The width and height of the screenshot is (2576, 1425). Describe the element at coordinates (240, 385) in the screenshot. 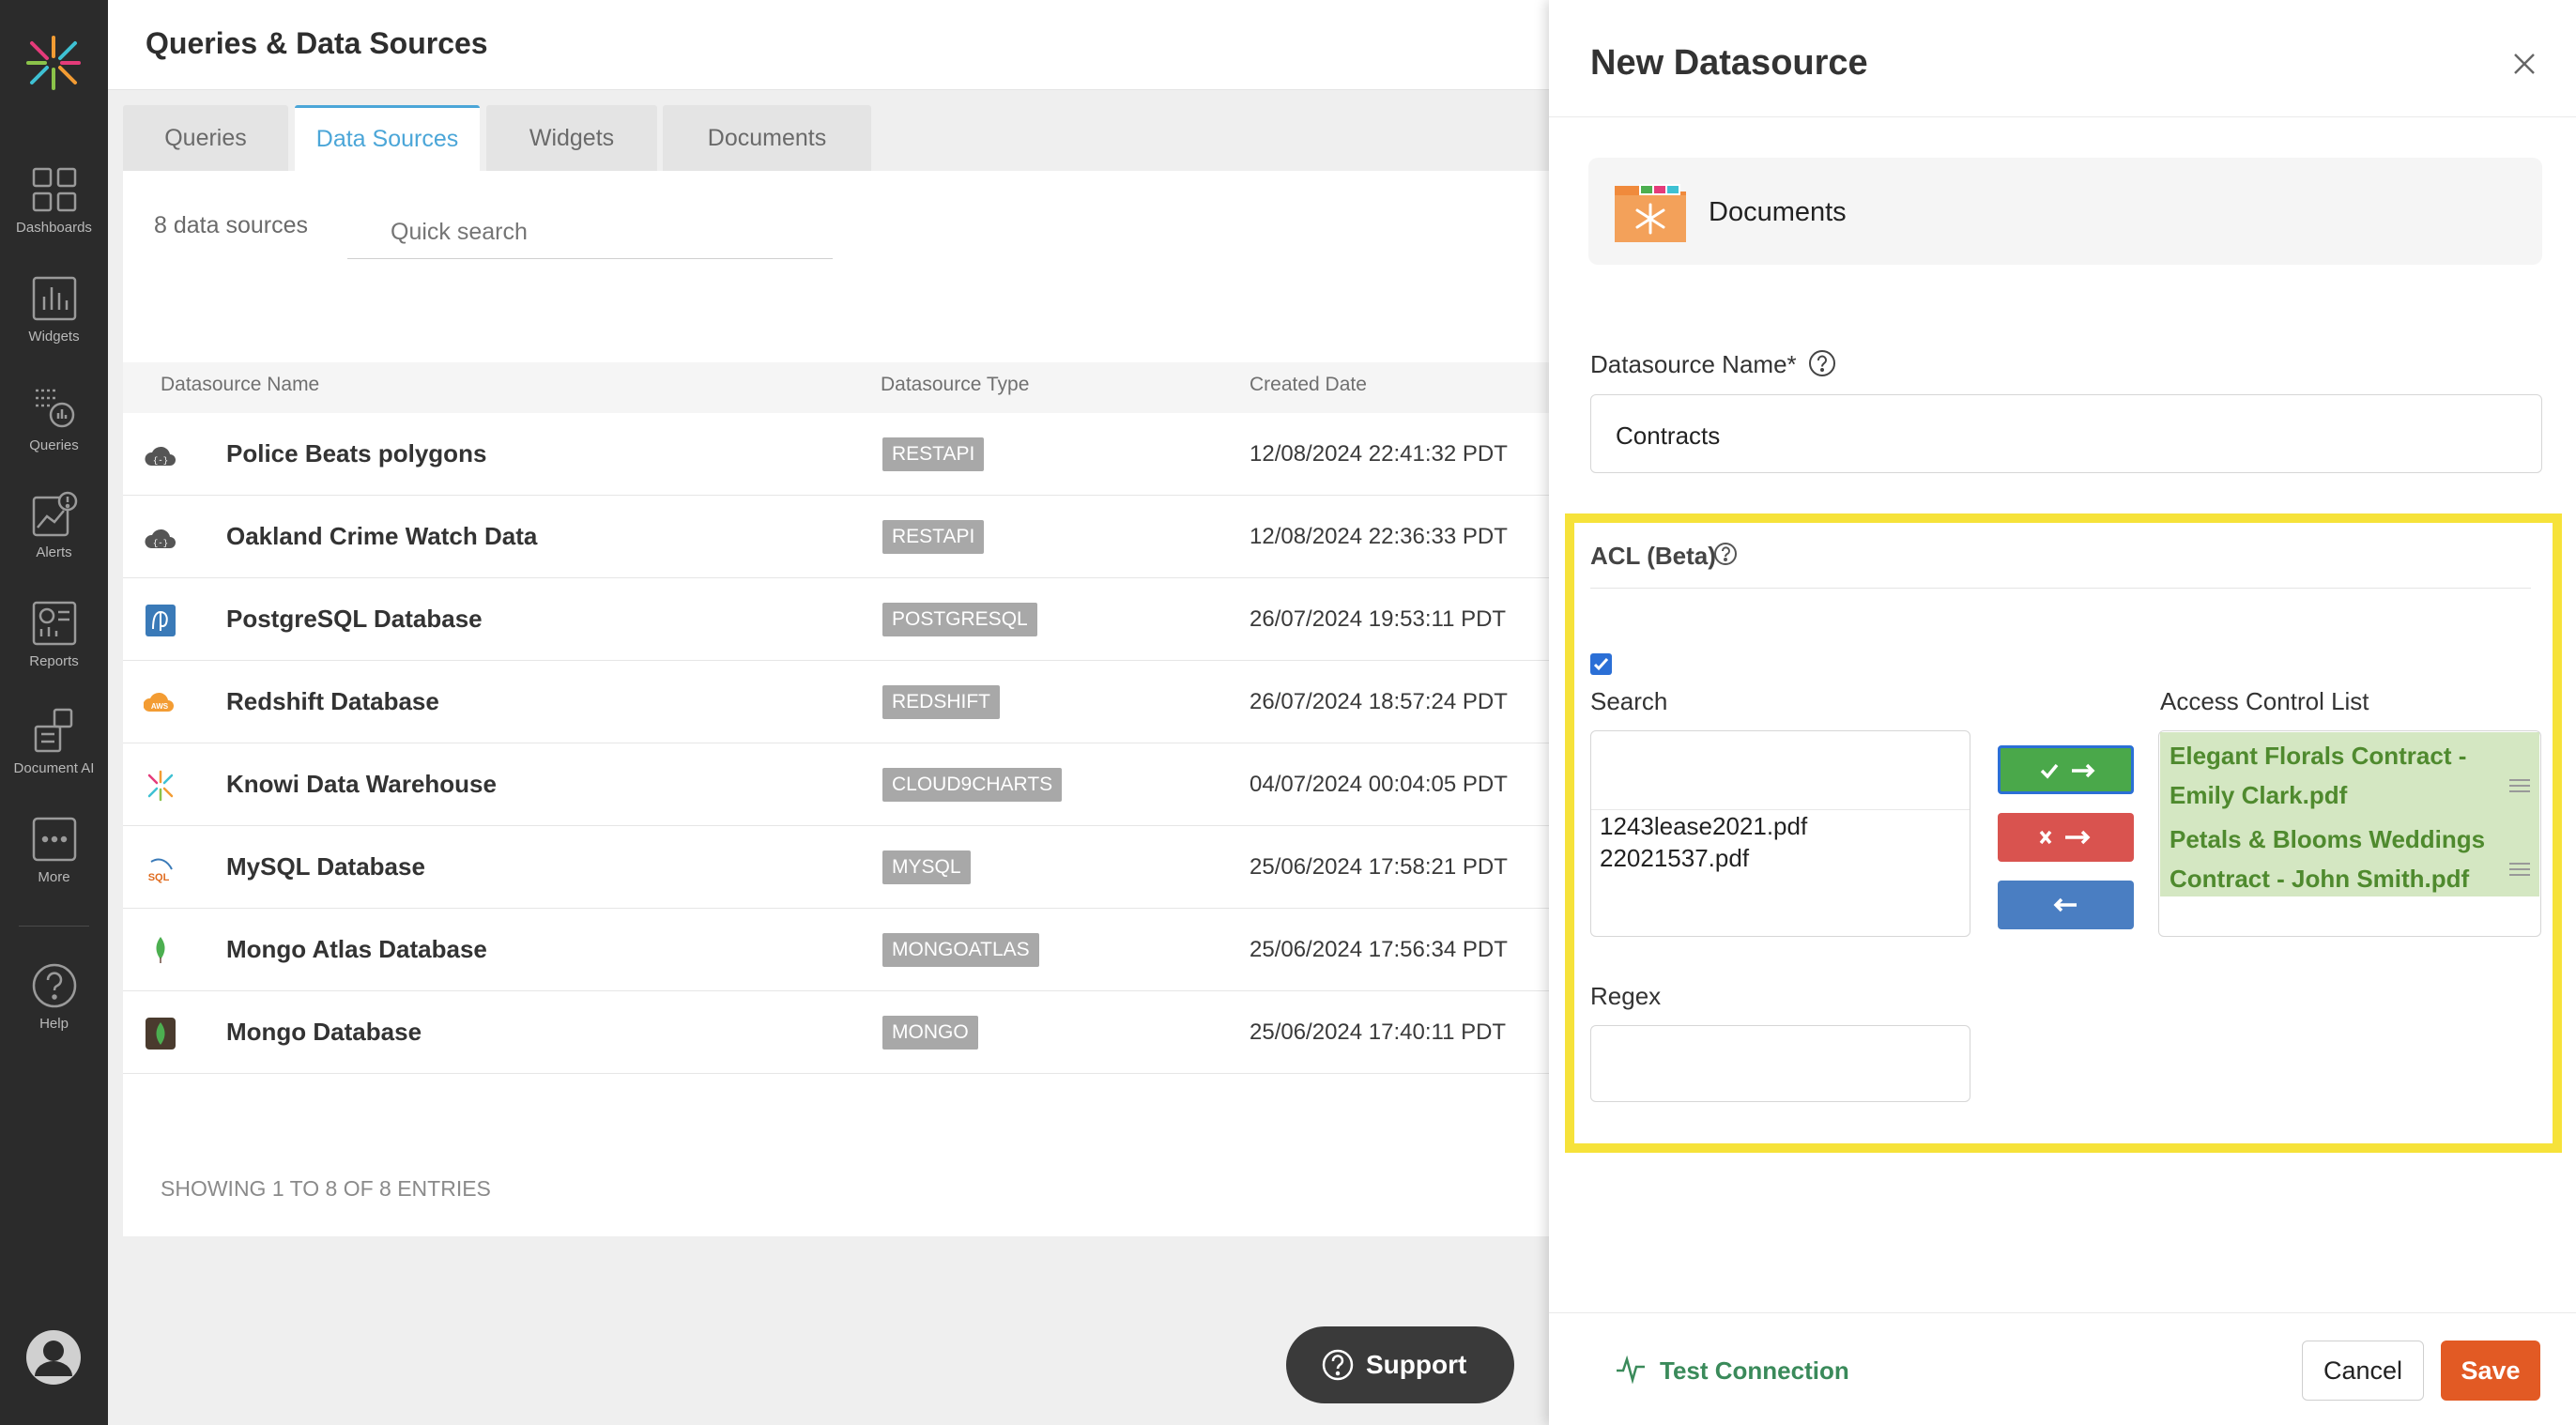

I see `column-header-name: Datasource Name` at that location.